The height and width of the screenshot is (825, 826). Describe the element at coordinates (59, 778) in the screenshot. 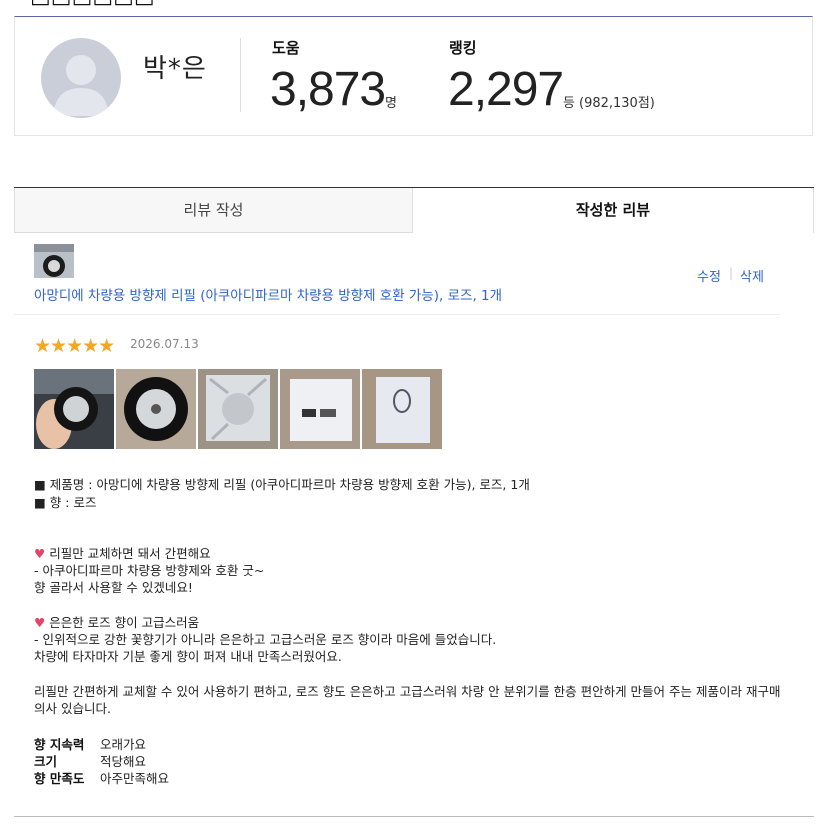

I see `attribute-key: 향 만족도` at that location.